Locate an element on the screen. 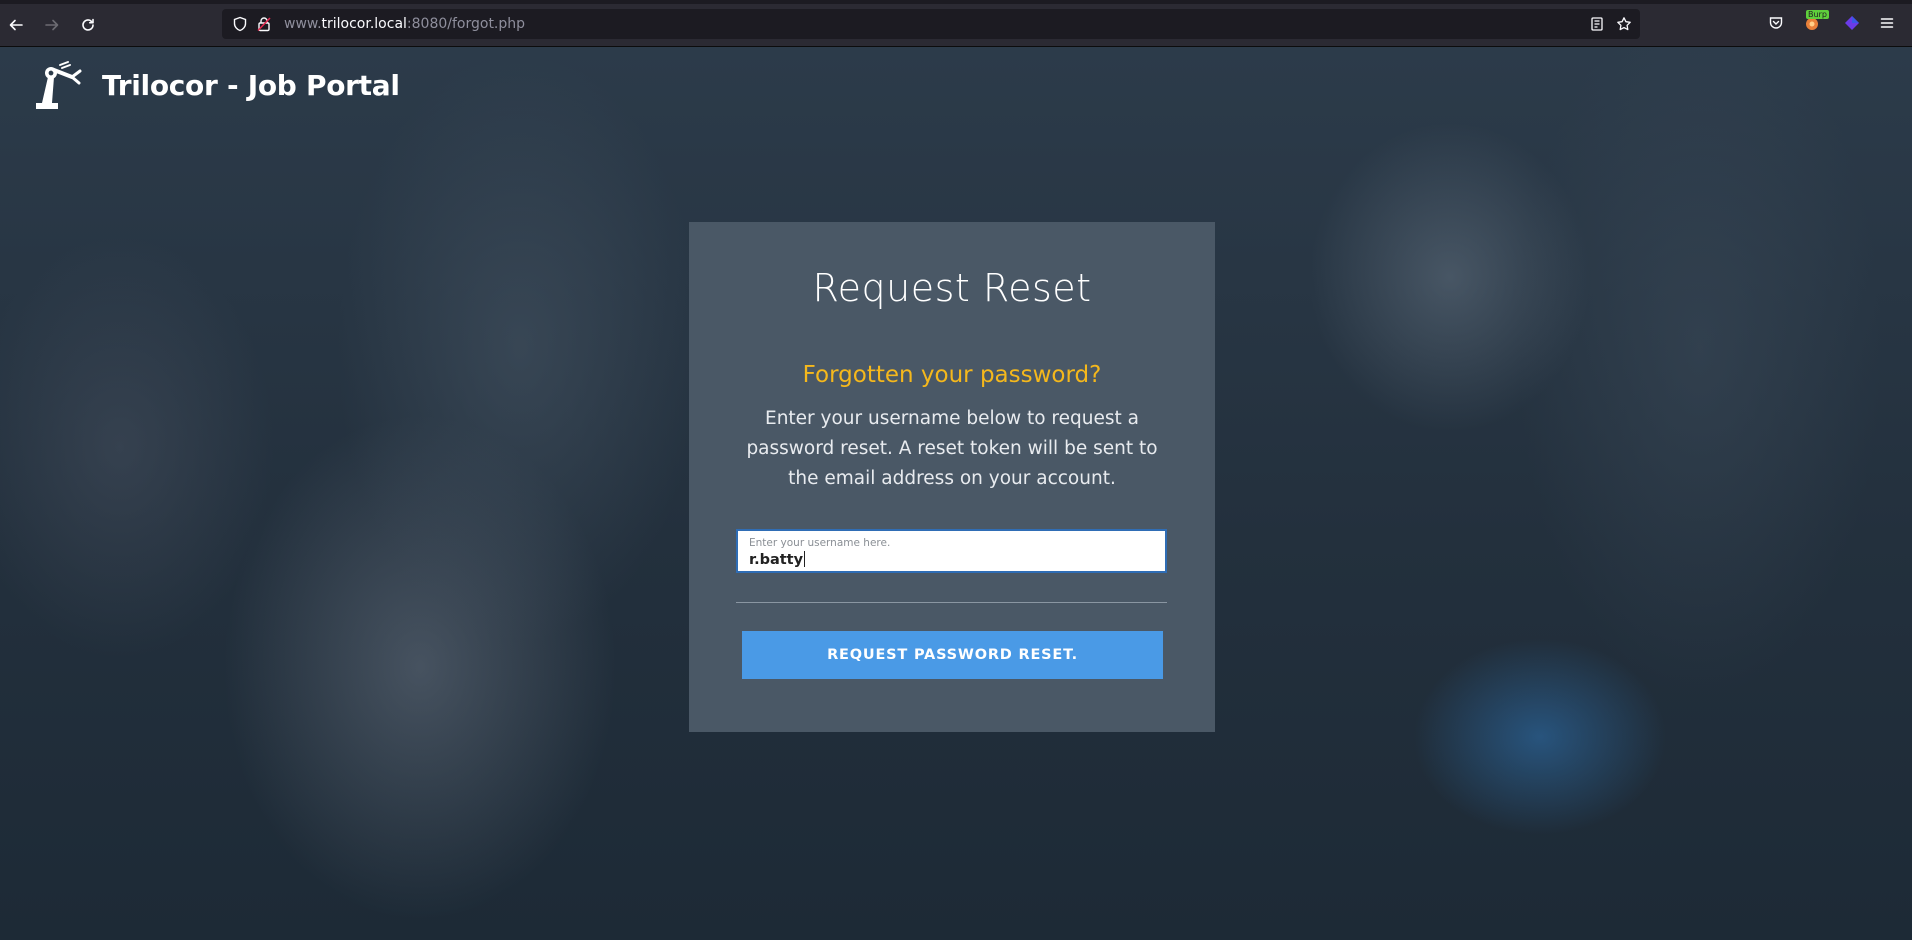 The width and height of the screenshot is (1912, 940). reload-icon is located at coordinates (88, 24).